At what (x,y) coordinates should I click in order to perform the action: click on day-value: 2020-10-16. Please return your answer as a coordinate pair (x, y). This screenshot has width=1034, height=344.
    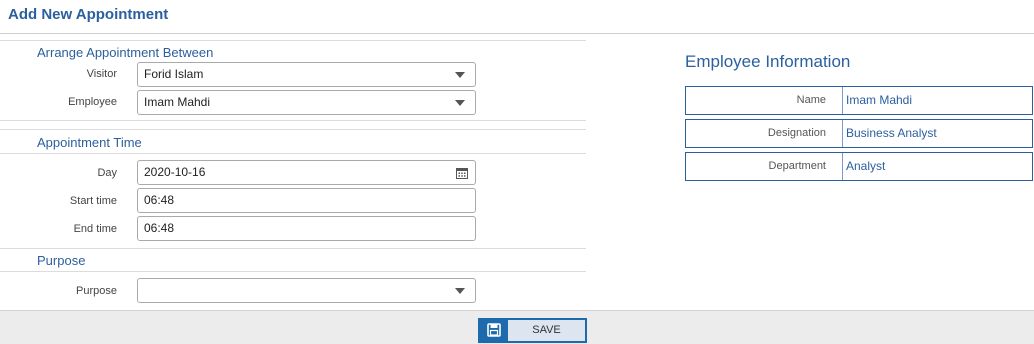
    Looking at the image, I should click on (175, 172).